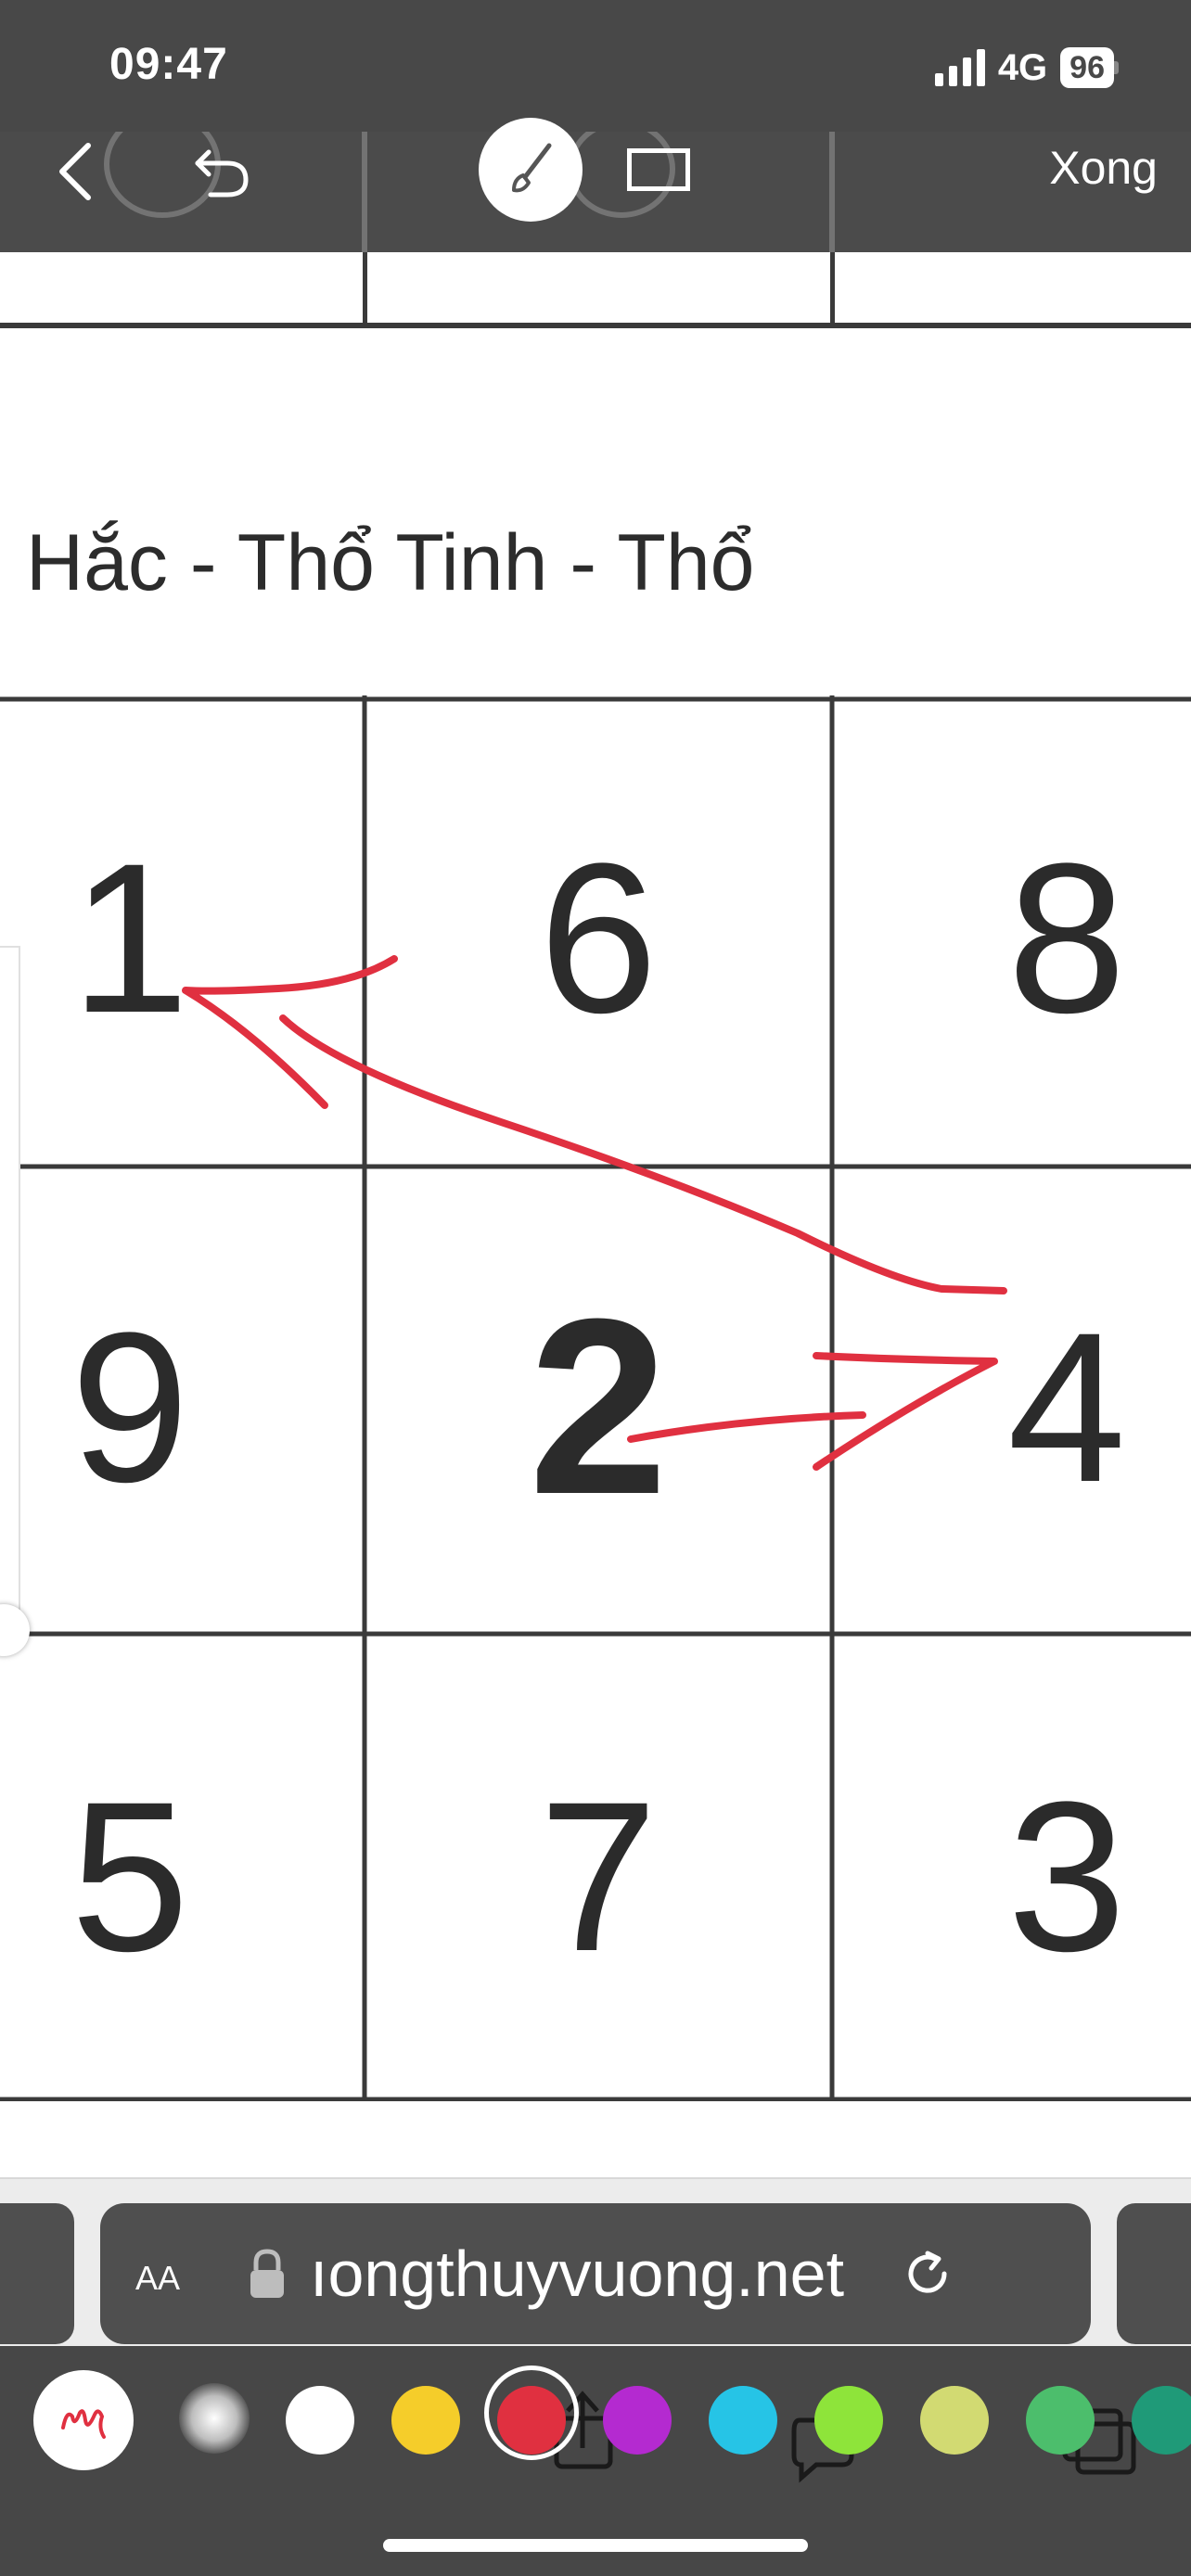 Image resolution: width=1191 pixels, height=2576 pixels. I want to click on grid-cell-r3c3: 3, so click(1066, 1876).